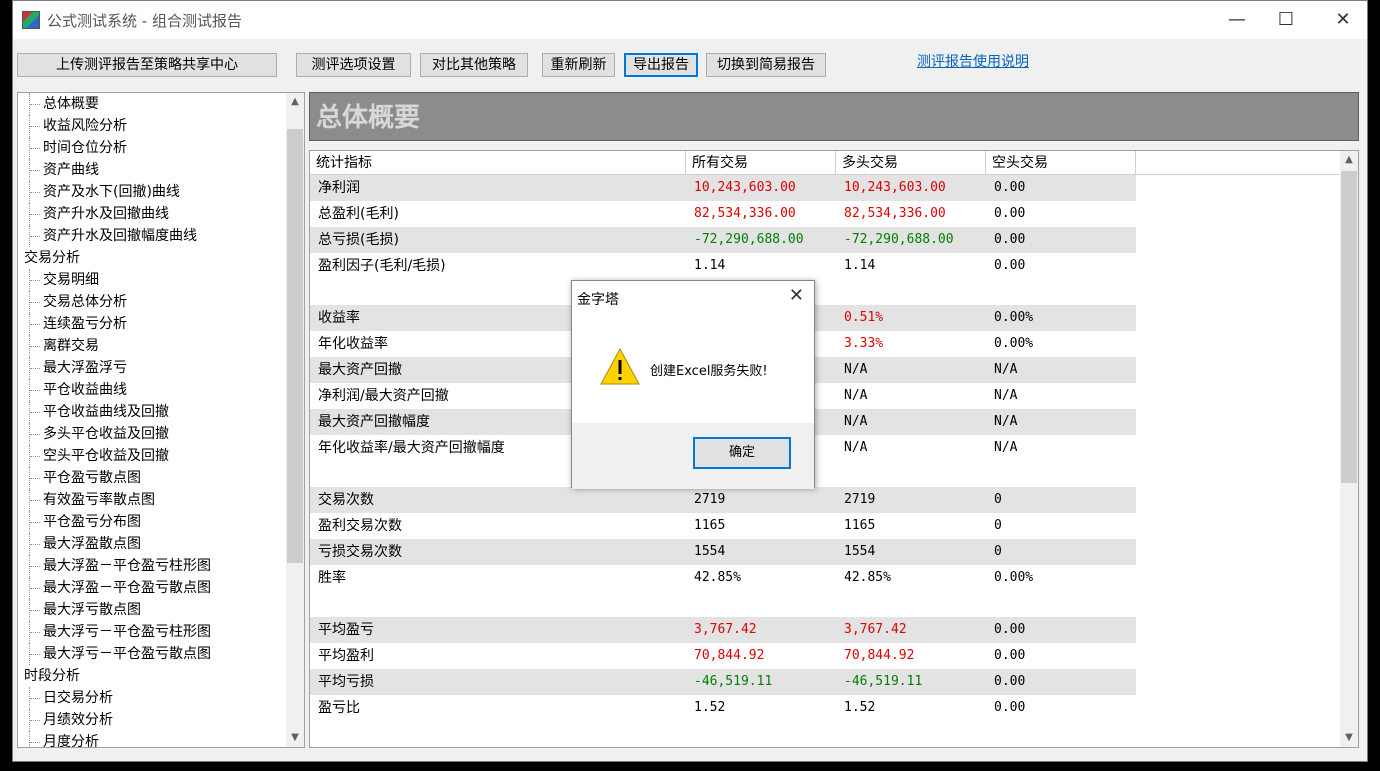 The width and height of the screenshot is (1380, 771). Describe the element at coordinates (153, 698) in the screenshot. I see `tree-item: 日交易分析` at that location.